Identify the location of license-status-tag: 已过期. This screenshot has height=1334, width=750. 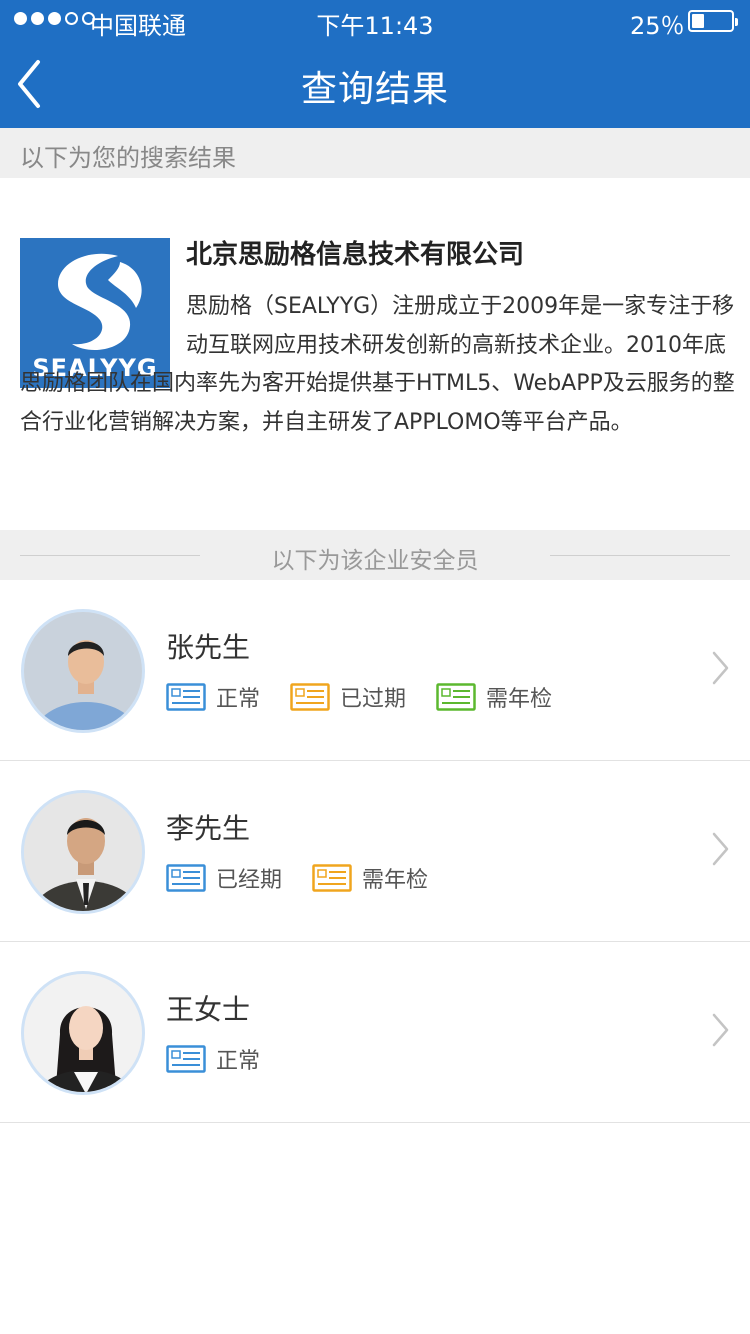
(348, 697).